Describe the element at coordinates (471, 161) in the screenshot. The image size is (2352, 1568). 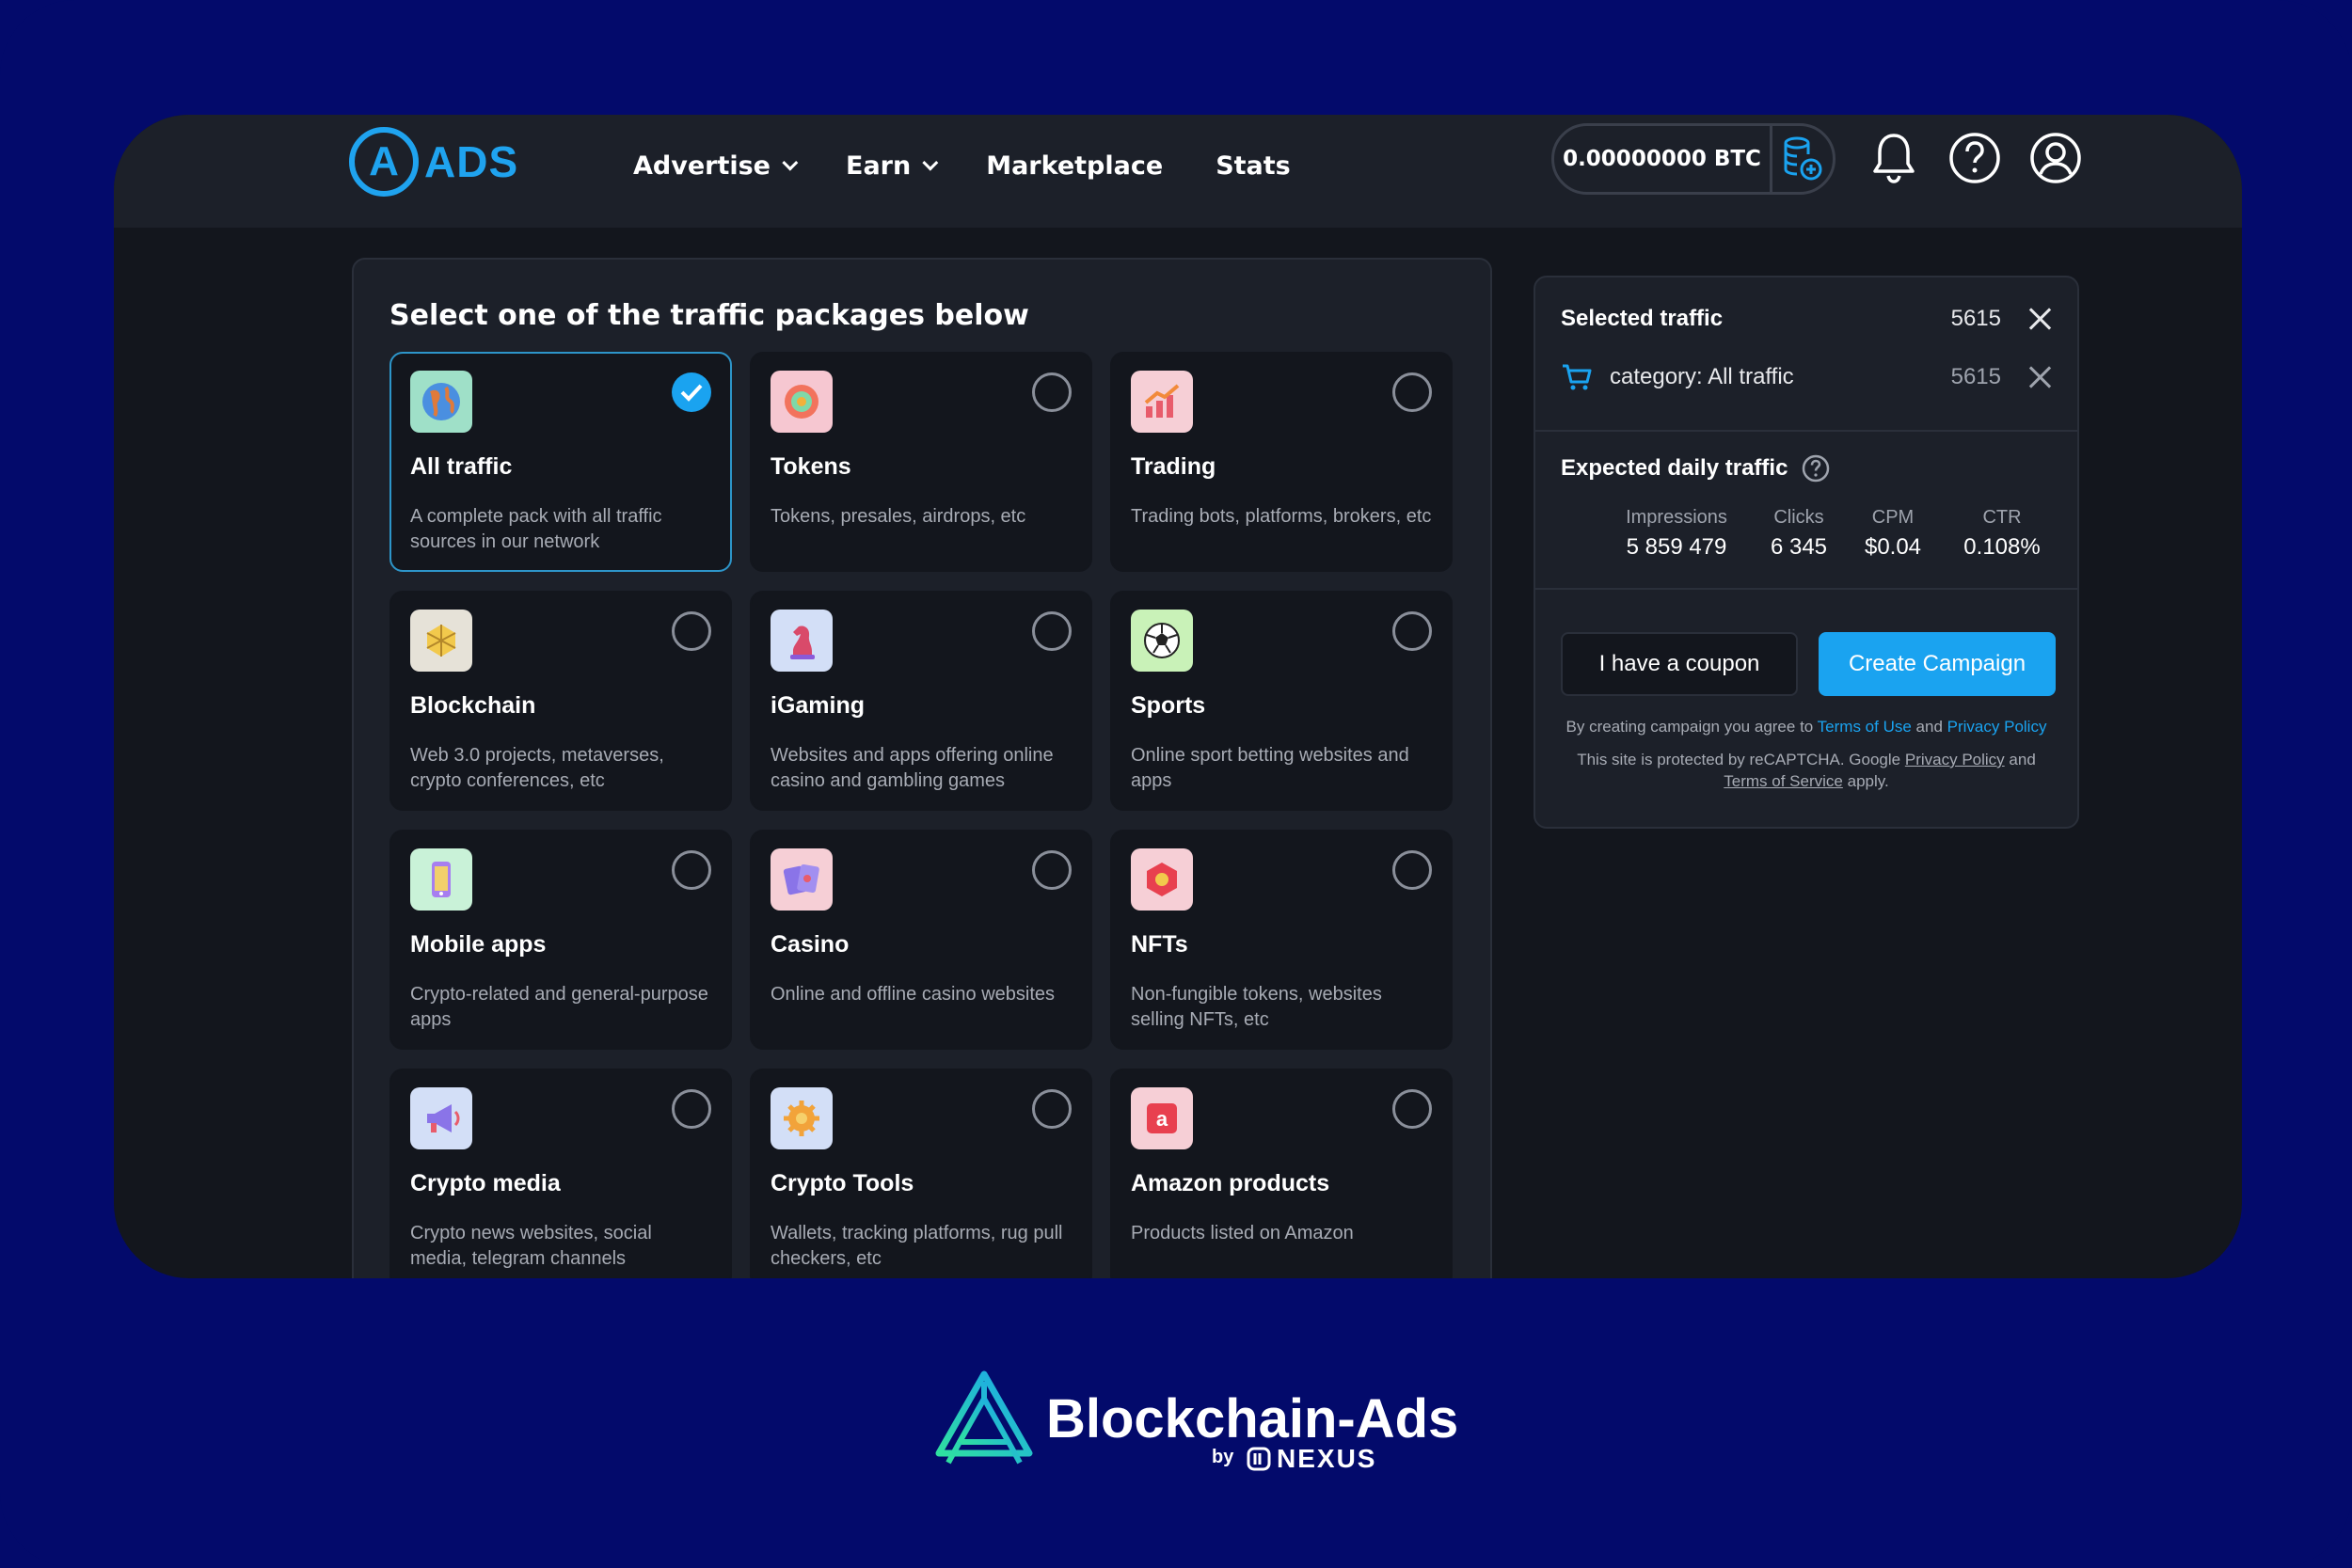
I see `logo-text: ADS` at that location.